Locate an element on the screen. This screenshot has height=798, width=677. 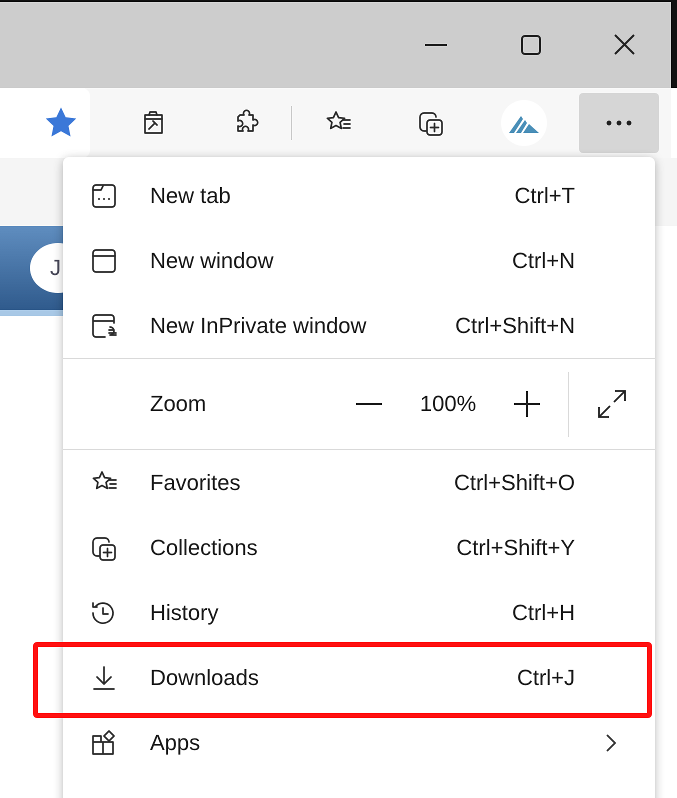
plus-icon is located at coordinates (527, 404).